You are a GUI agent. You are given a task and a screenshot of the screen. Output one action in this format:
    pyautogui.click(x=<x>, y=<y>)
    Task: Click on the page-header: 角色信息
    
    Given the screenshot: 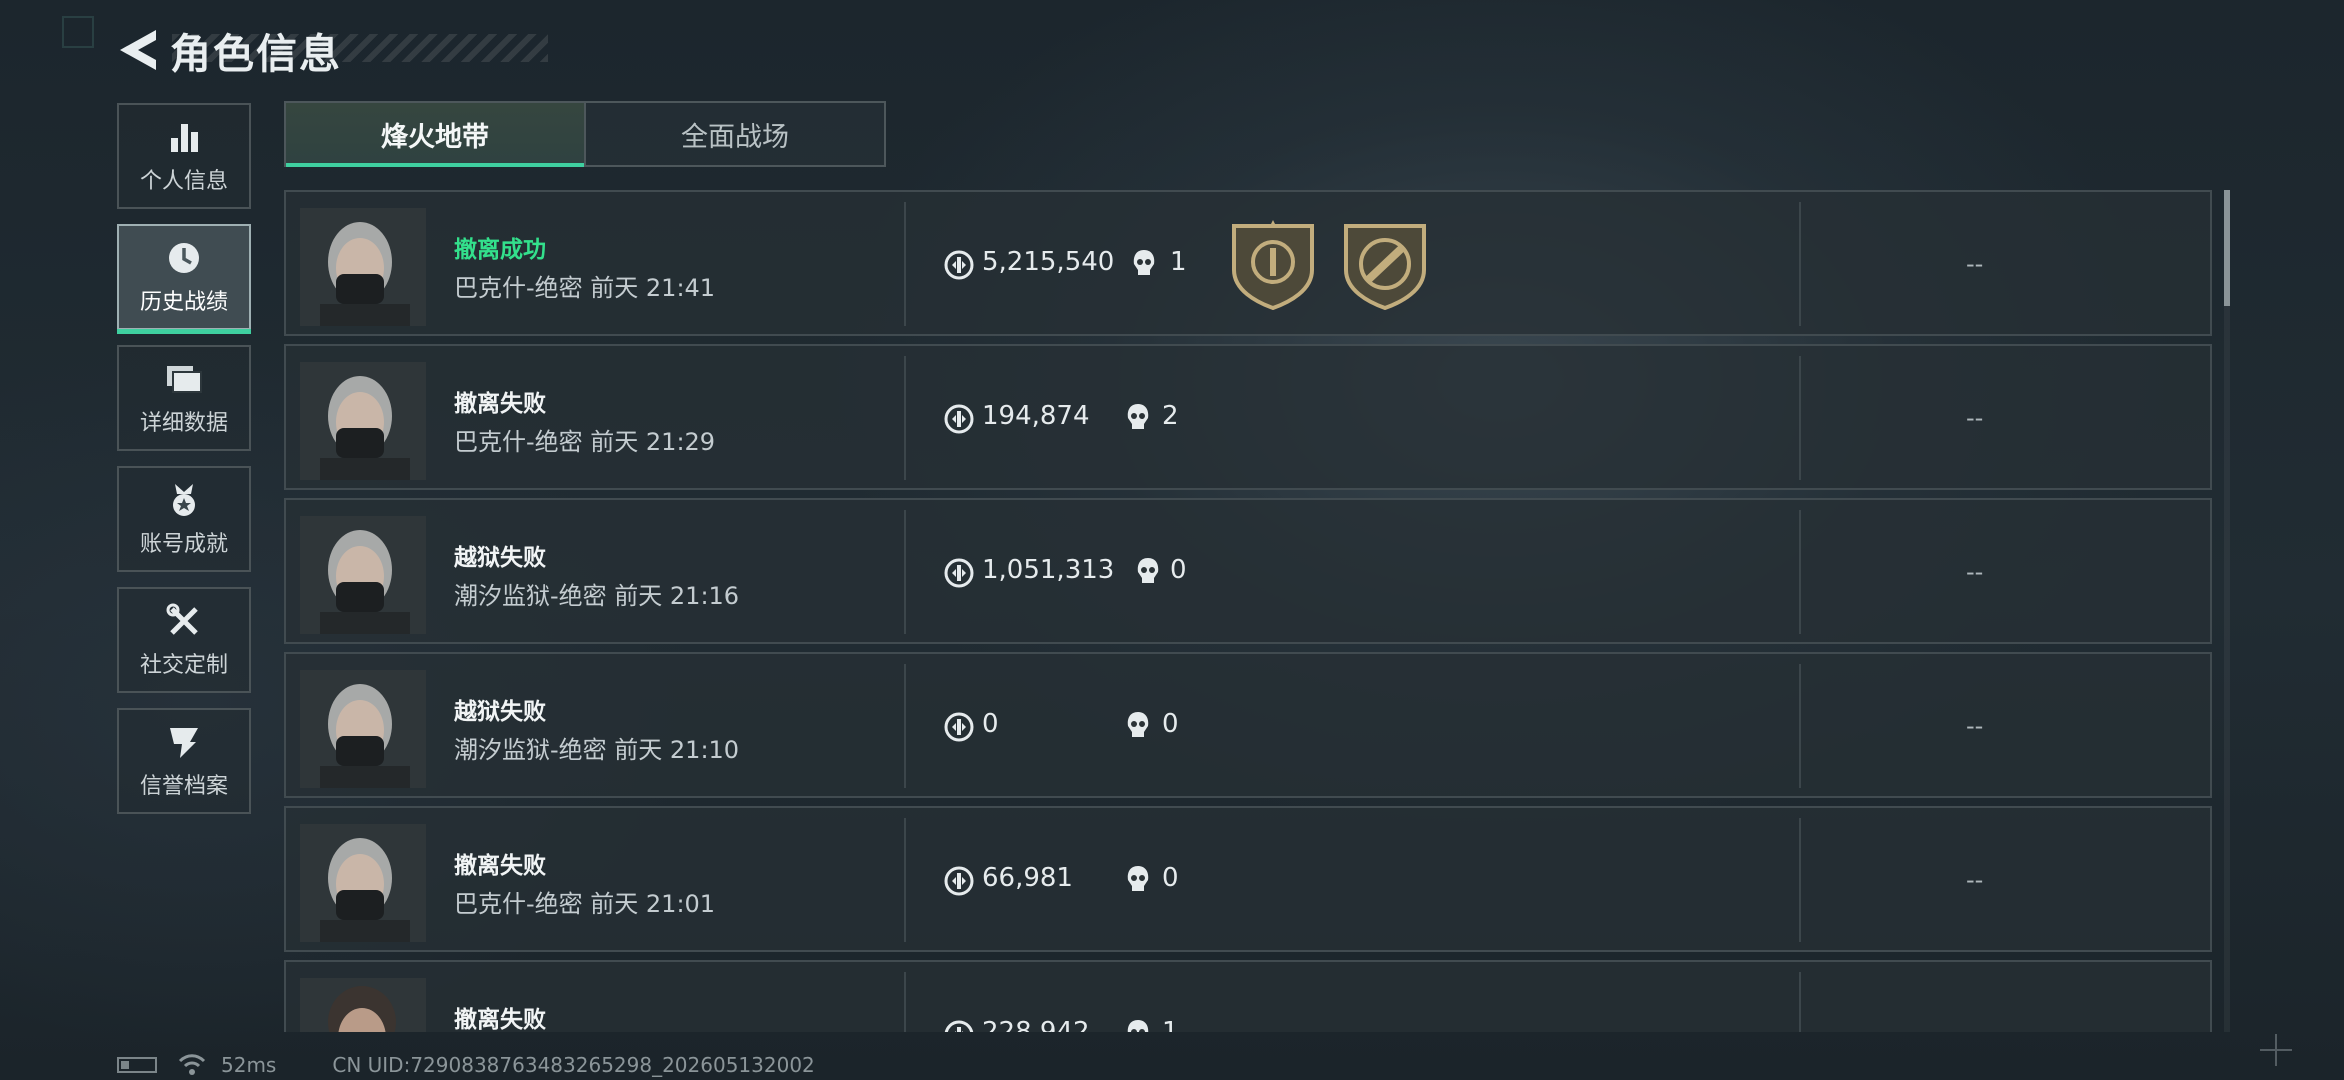 What is the action you would take?
    pyautogui.click(x=229, y=50)
    